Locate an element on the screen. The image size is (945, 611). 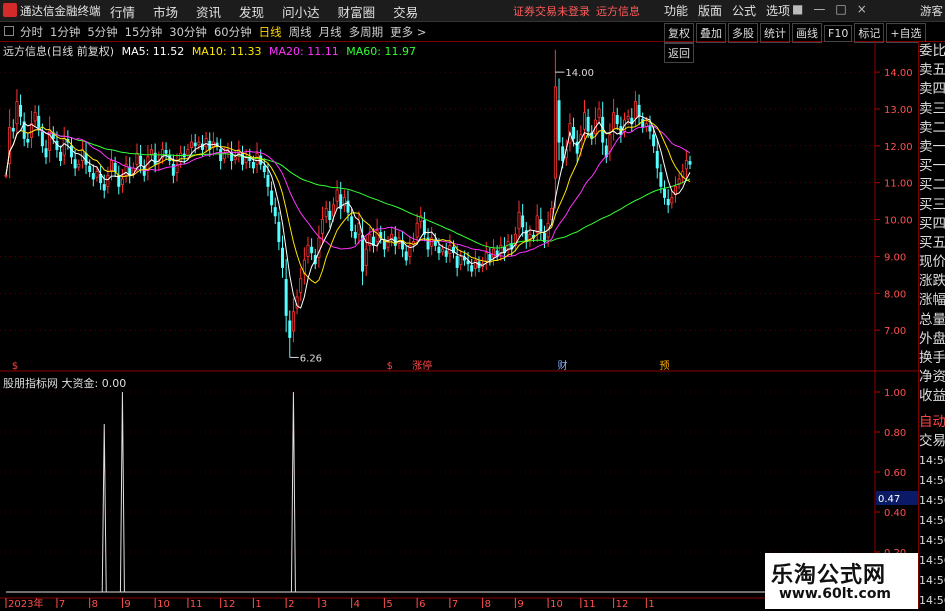
menu-news: 资讯 is located at coordinates (208, 11).